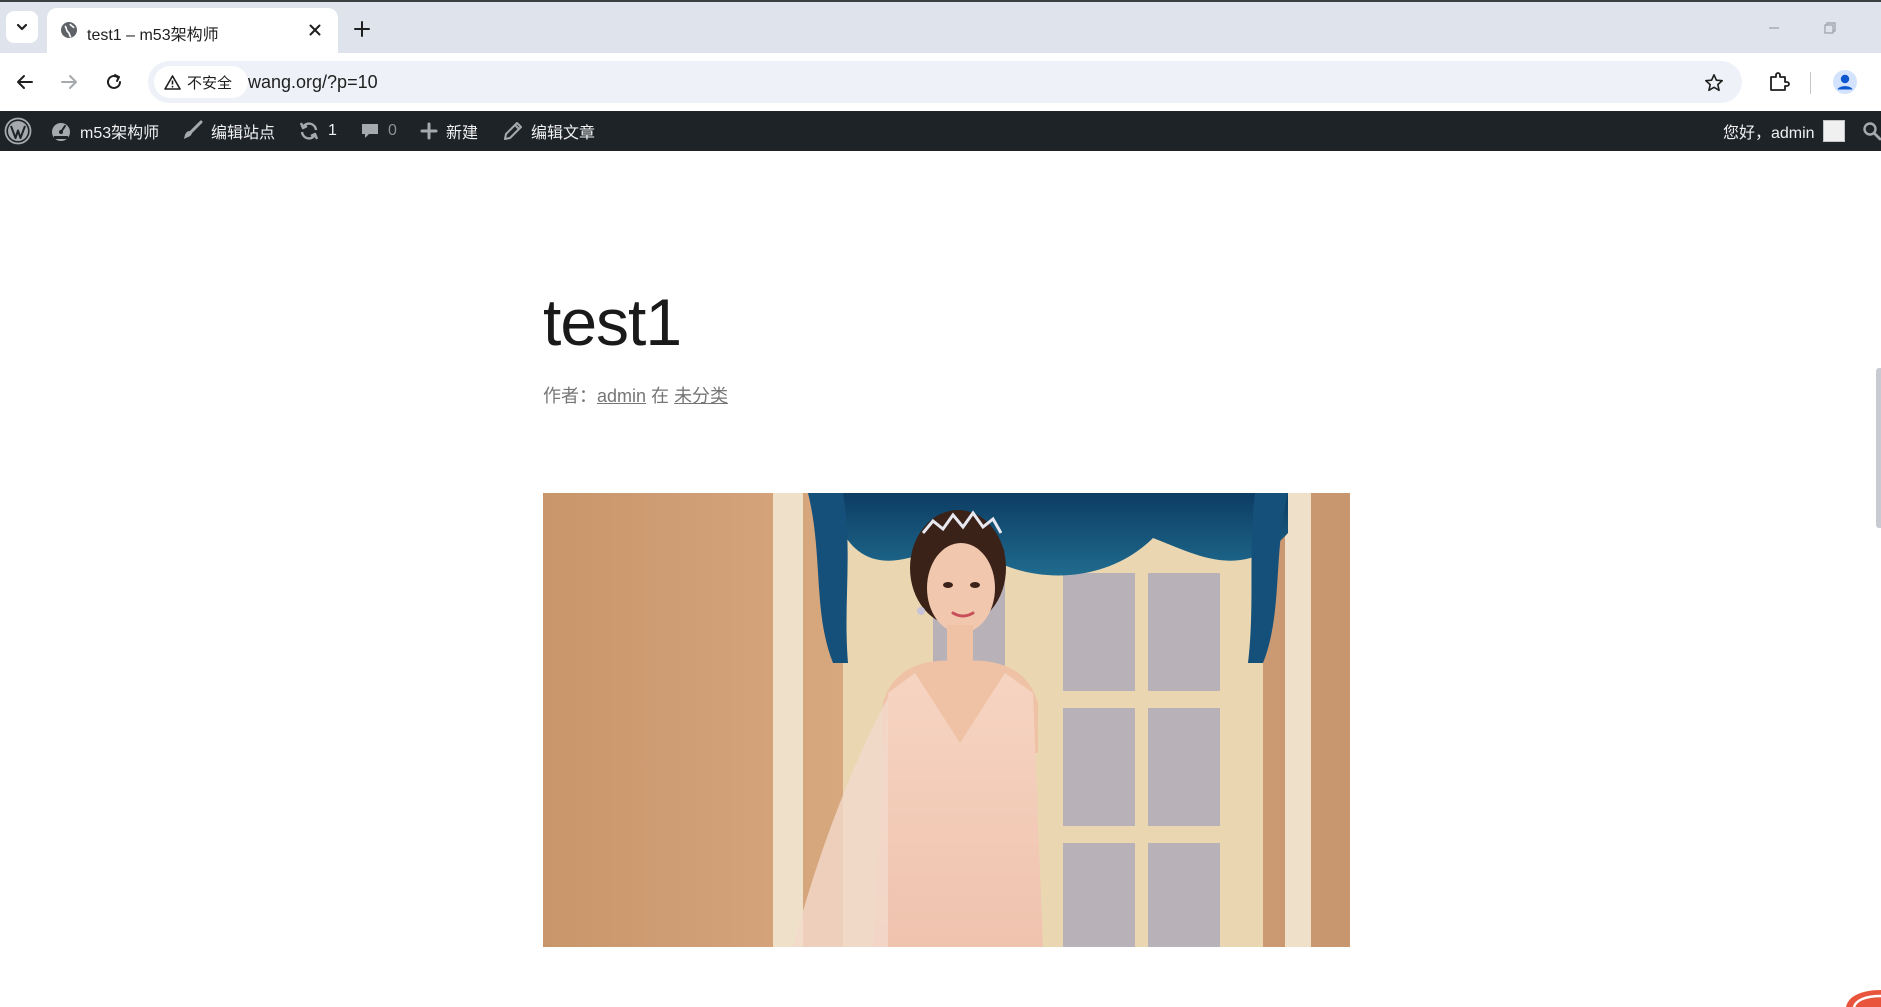  What do you see at coordinates (243, 133) in the screenshot?
I see `customize-label: 编辑站点` at bounding box center [243, 133].